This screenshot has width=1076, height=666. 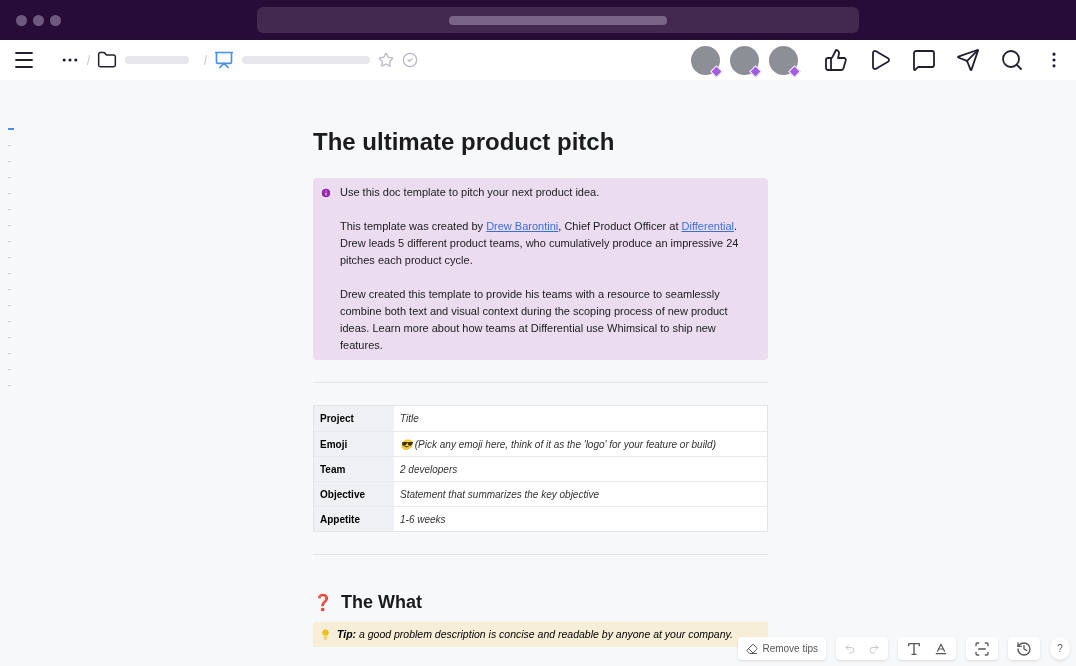 What do you see at coordinates (1060, 648) in the screenshot?
I see `help-button: ?` at bounding box center [1060, 648].